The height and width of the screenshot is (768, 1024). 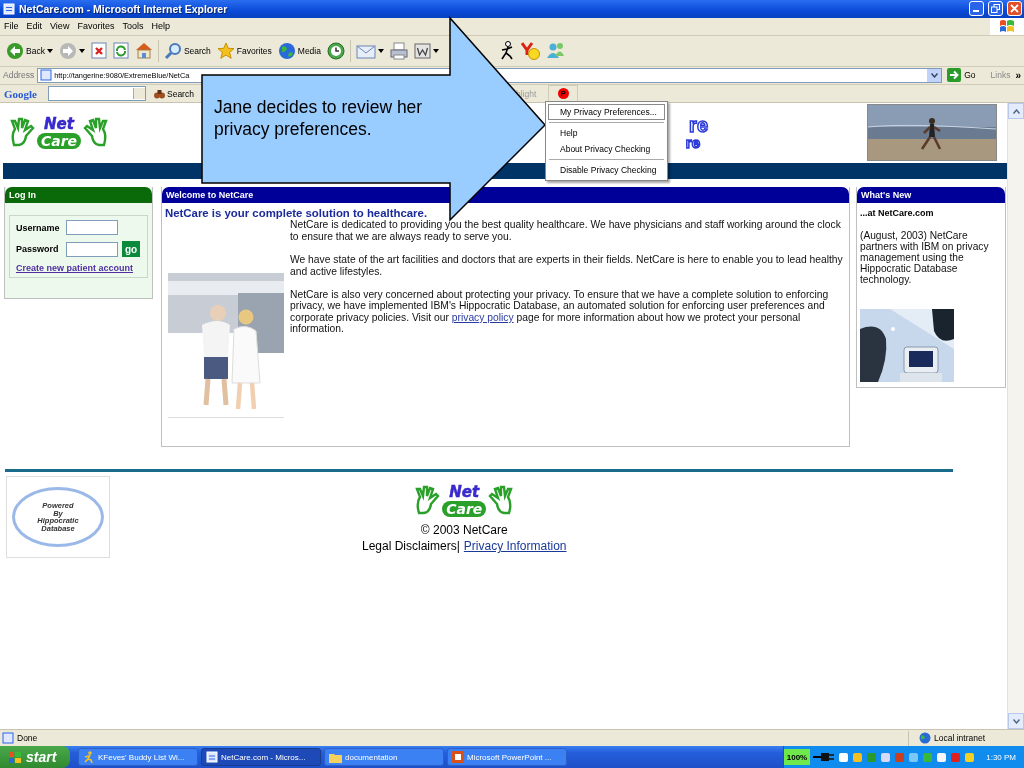 I want to click on go-button: go, so click(x=131, y=249).